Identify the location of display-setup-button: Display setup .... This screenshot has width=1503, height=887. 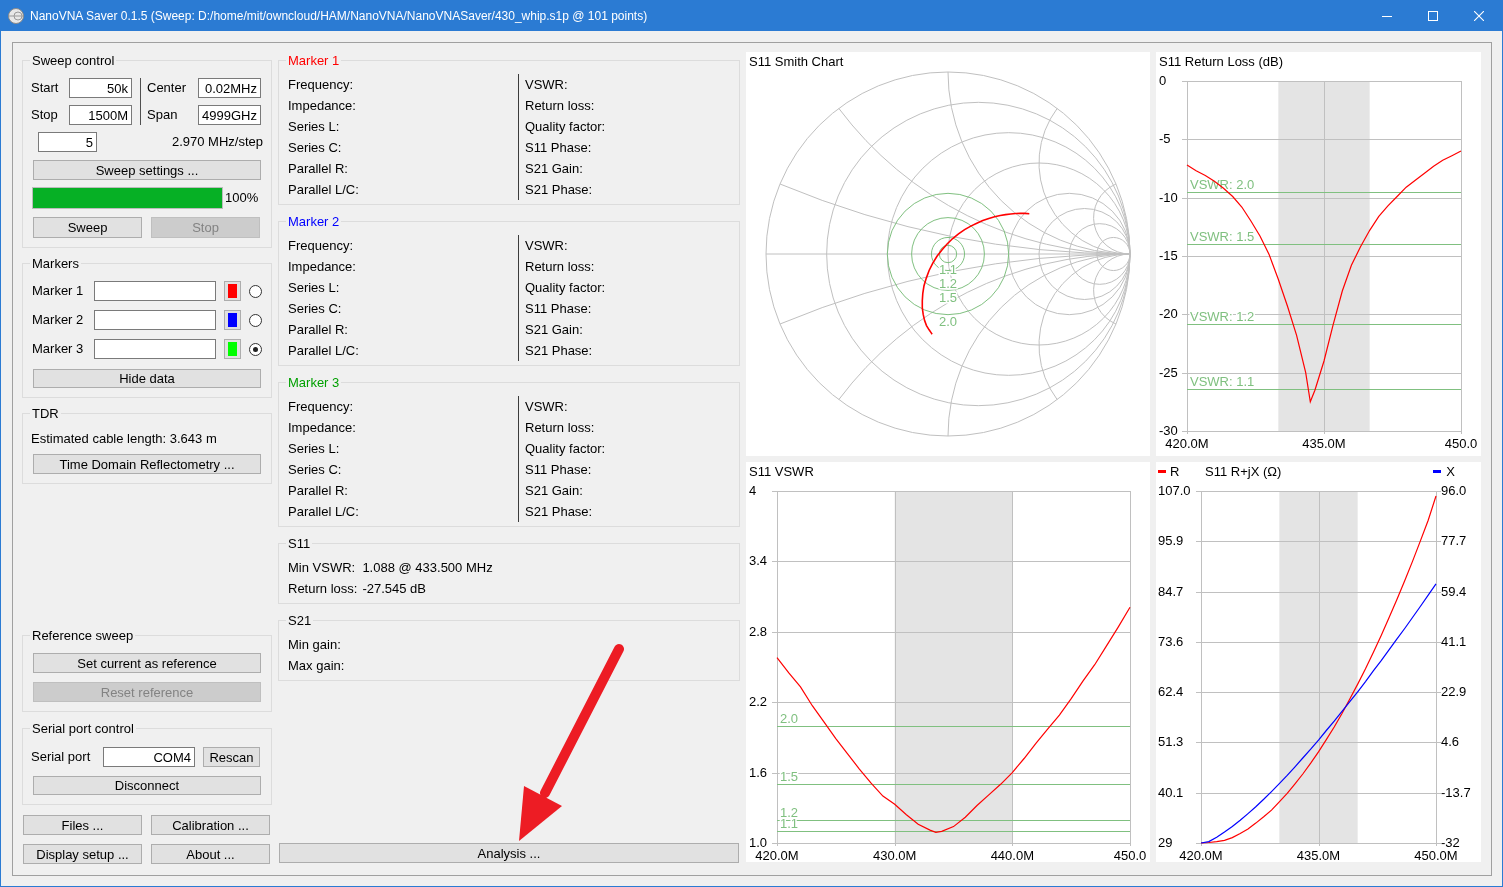
(82, 854).